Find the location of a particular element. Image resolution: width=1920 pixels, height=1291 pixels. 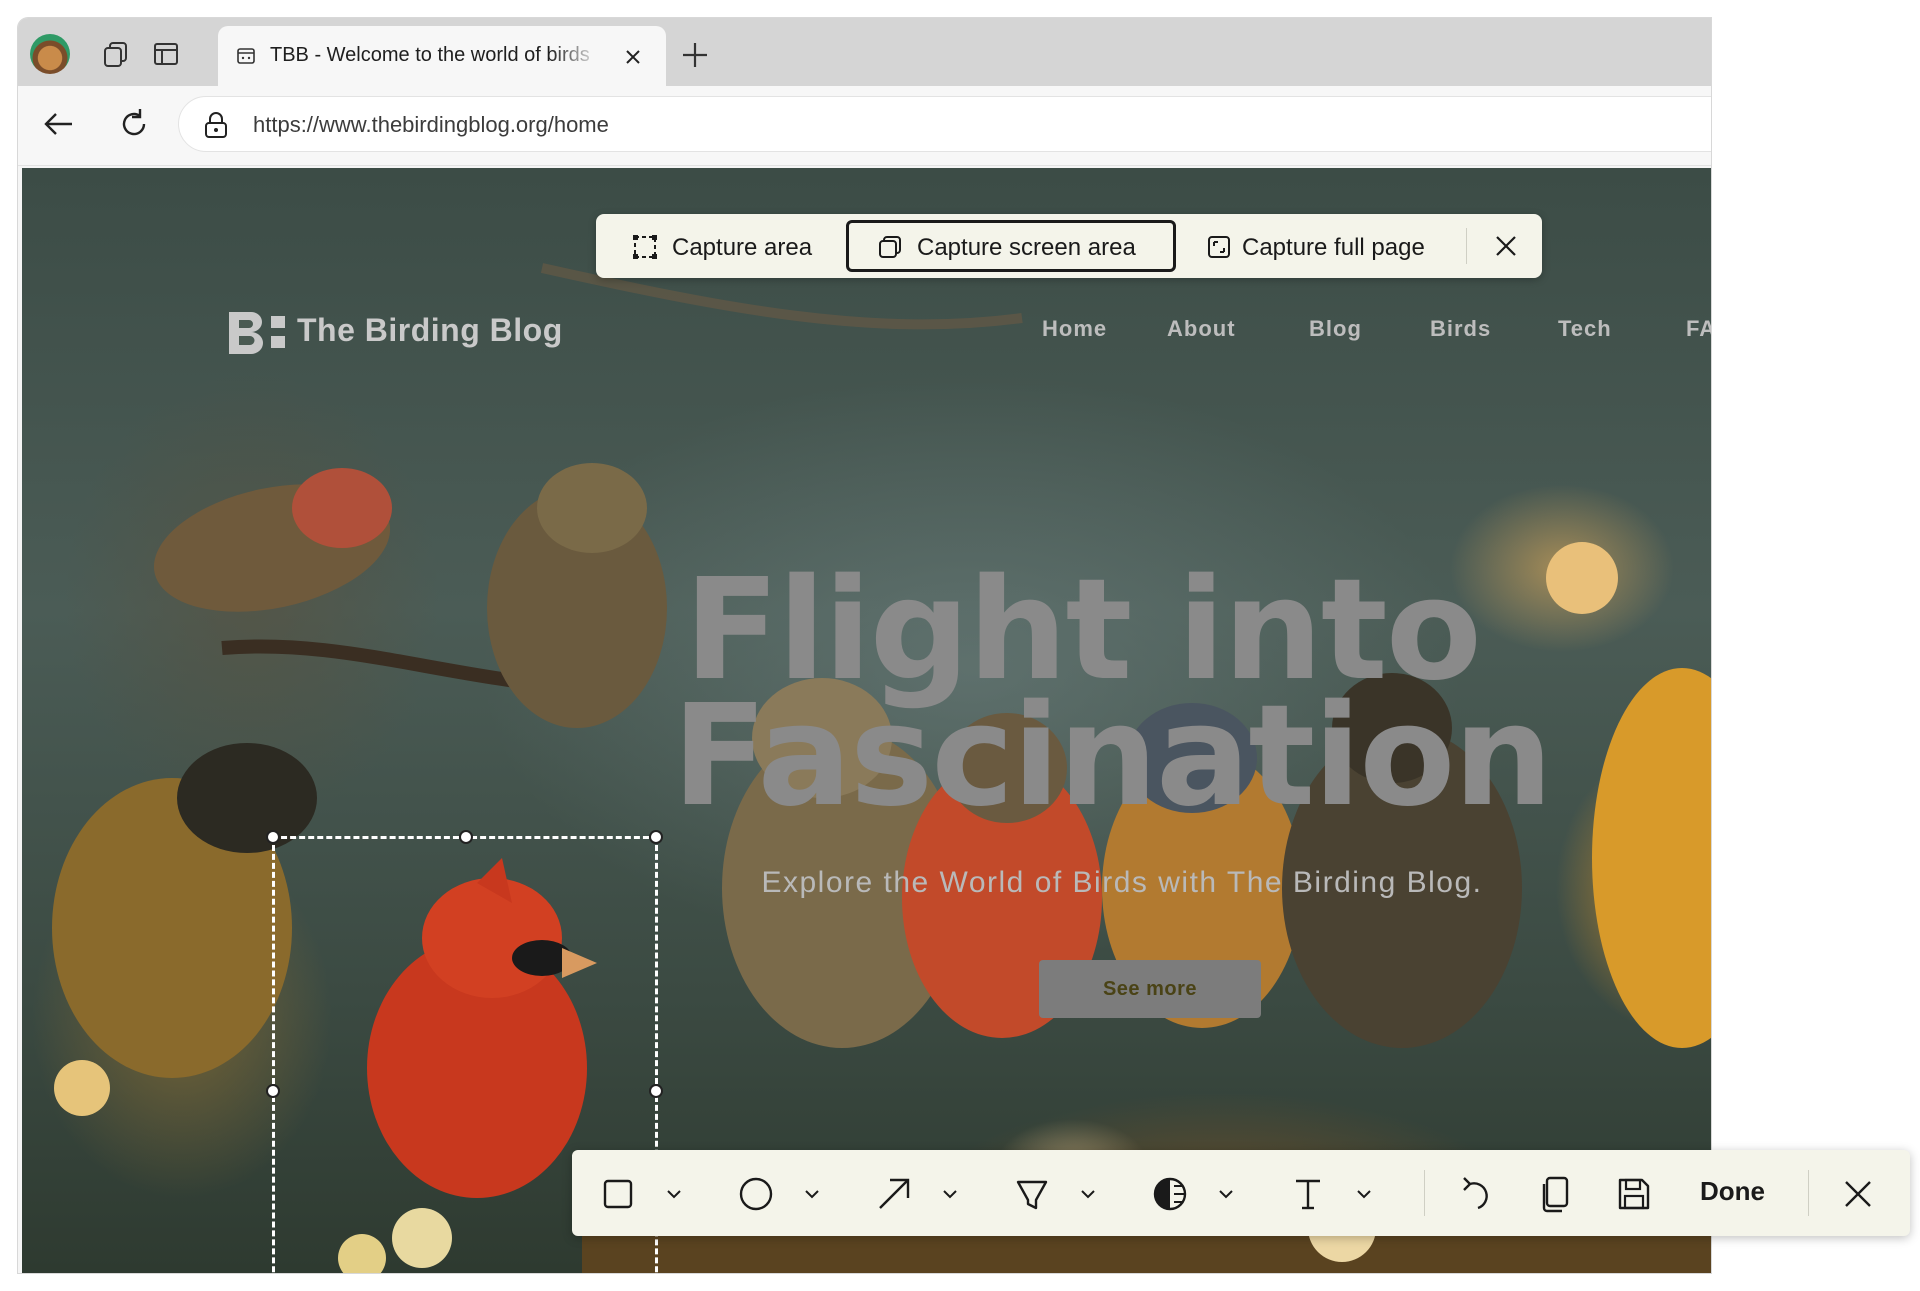

resize-handle-top-right is located at coordinates (656, 837).